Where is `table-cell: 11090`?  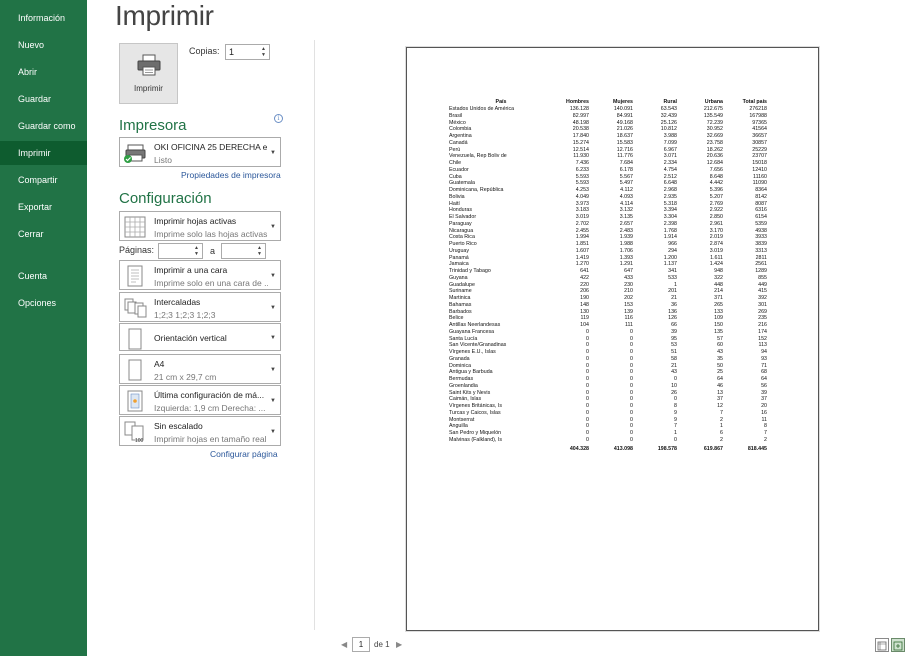 table-cell: 11090 is located at coordinates (759, 183).